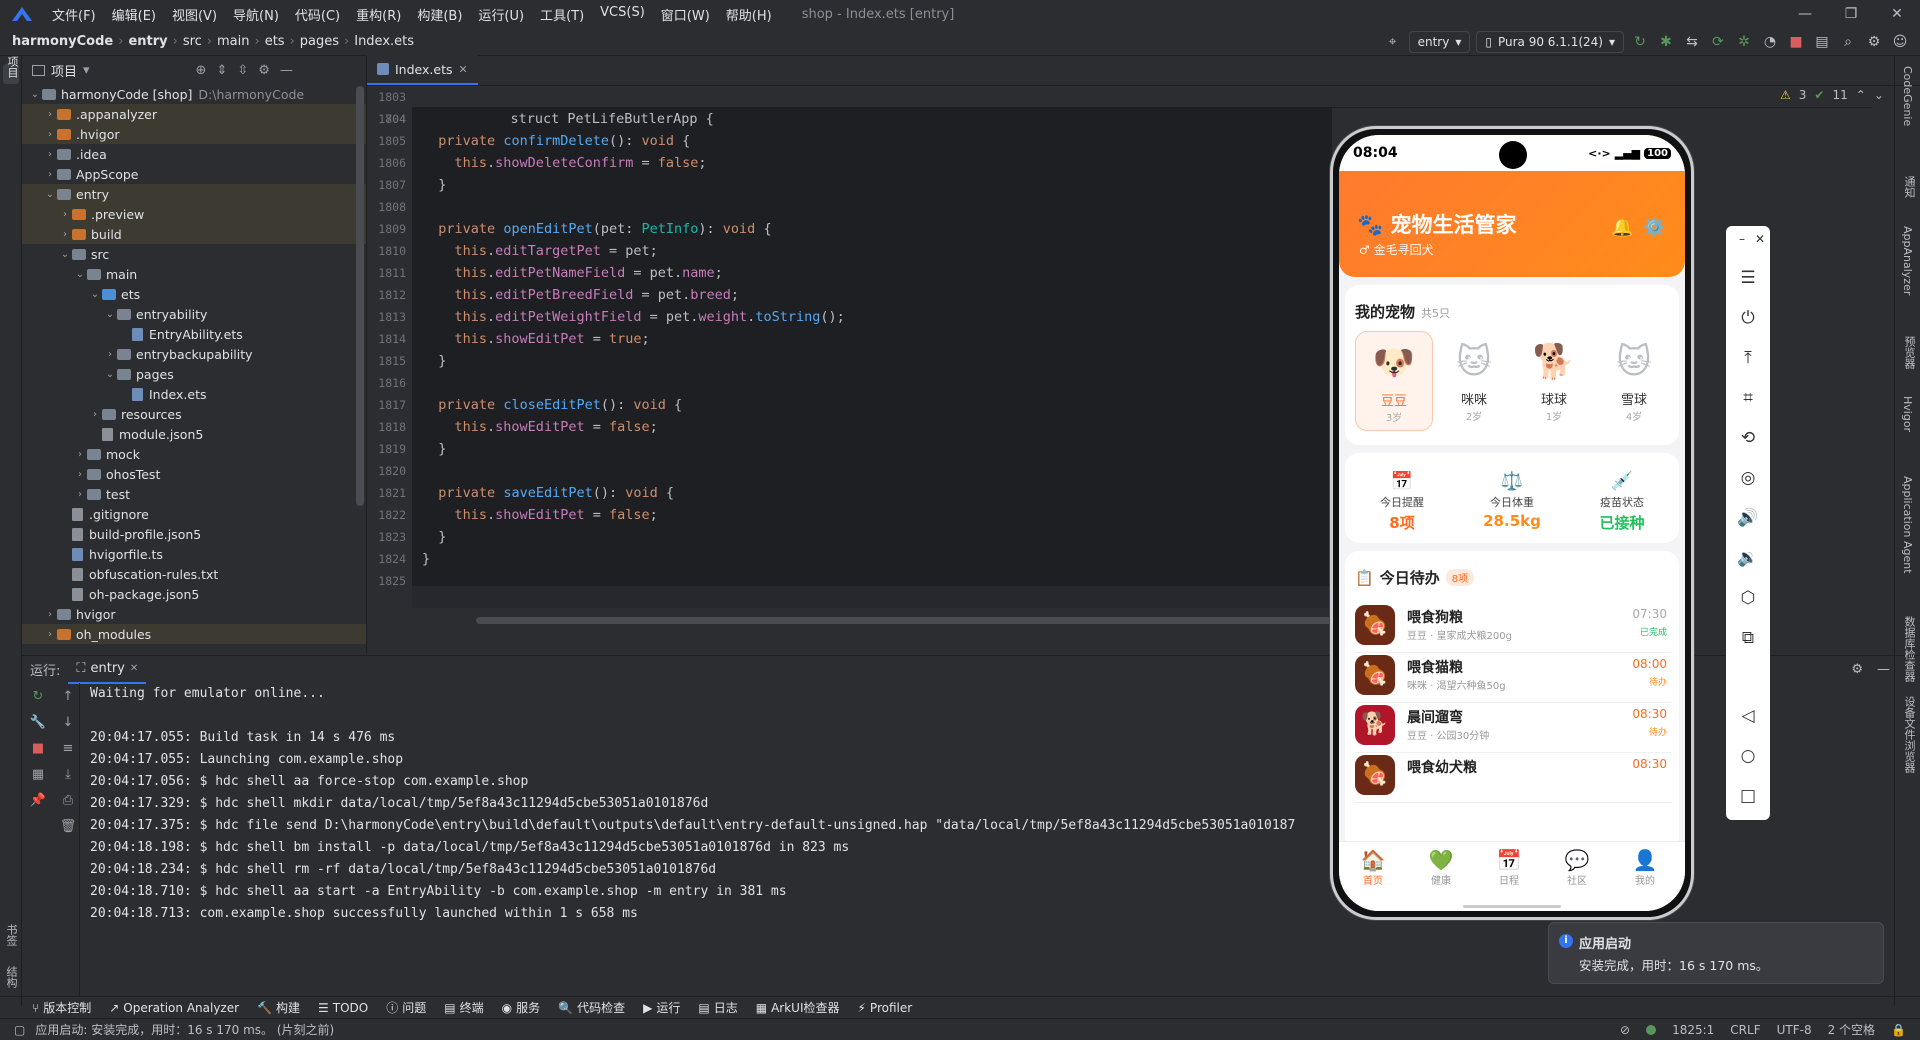 The height and width of the screenshot is (1040, 1920). Describe the element at coordinates (439, 14) in the screenshot. I see `menu-item: 构建(B)` at that location.